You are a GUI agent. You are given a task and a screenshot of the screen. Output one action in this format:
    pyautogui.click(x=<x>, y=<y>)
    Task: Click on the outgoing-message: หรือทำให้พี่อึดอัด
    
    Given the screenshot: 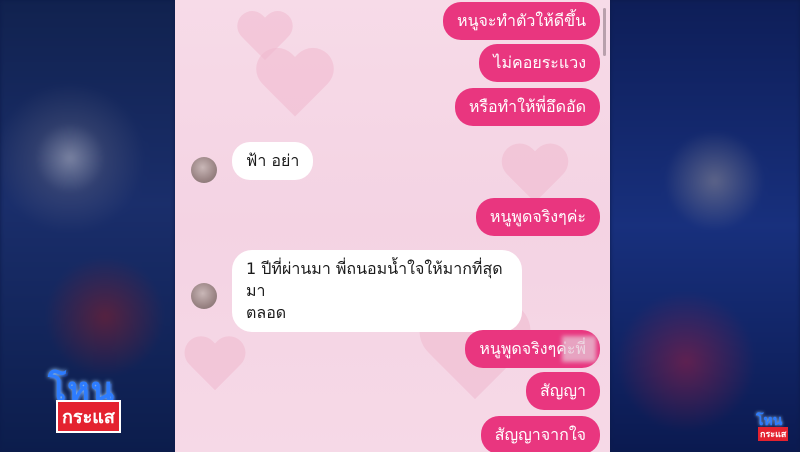 What is the action you would take?
    pyautogui.click(x=527, y=107)
    